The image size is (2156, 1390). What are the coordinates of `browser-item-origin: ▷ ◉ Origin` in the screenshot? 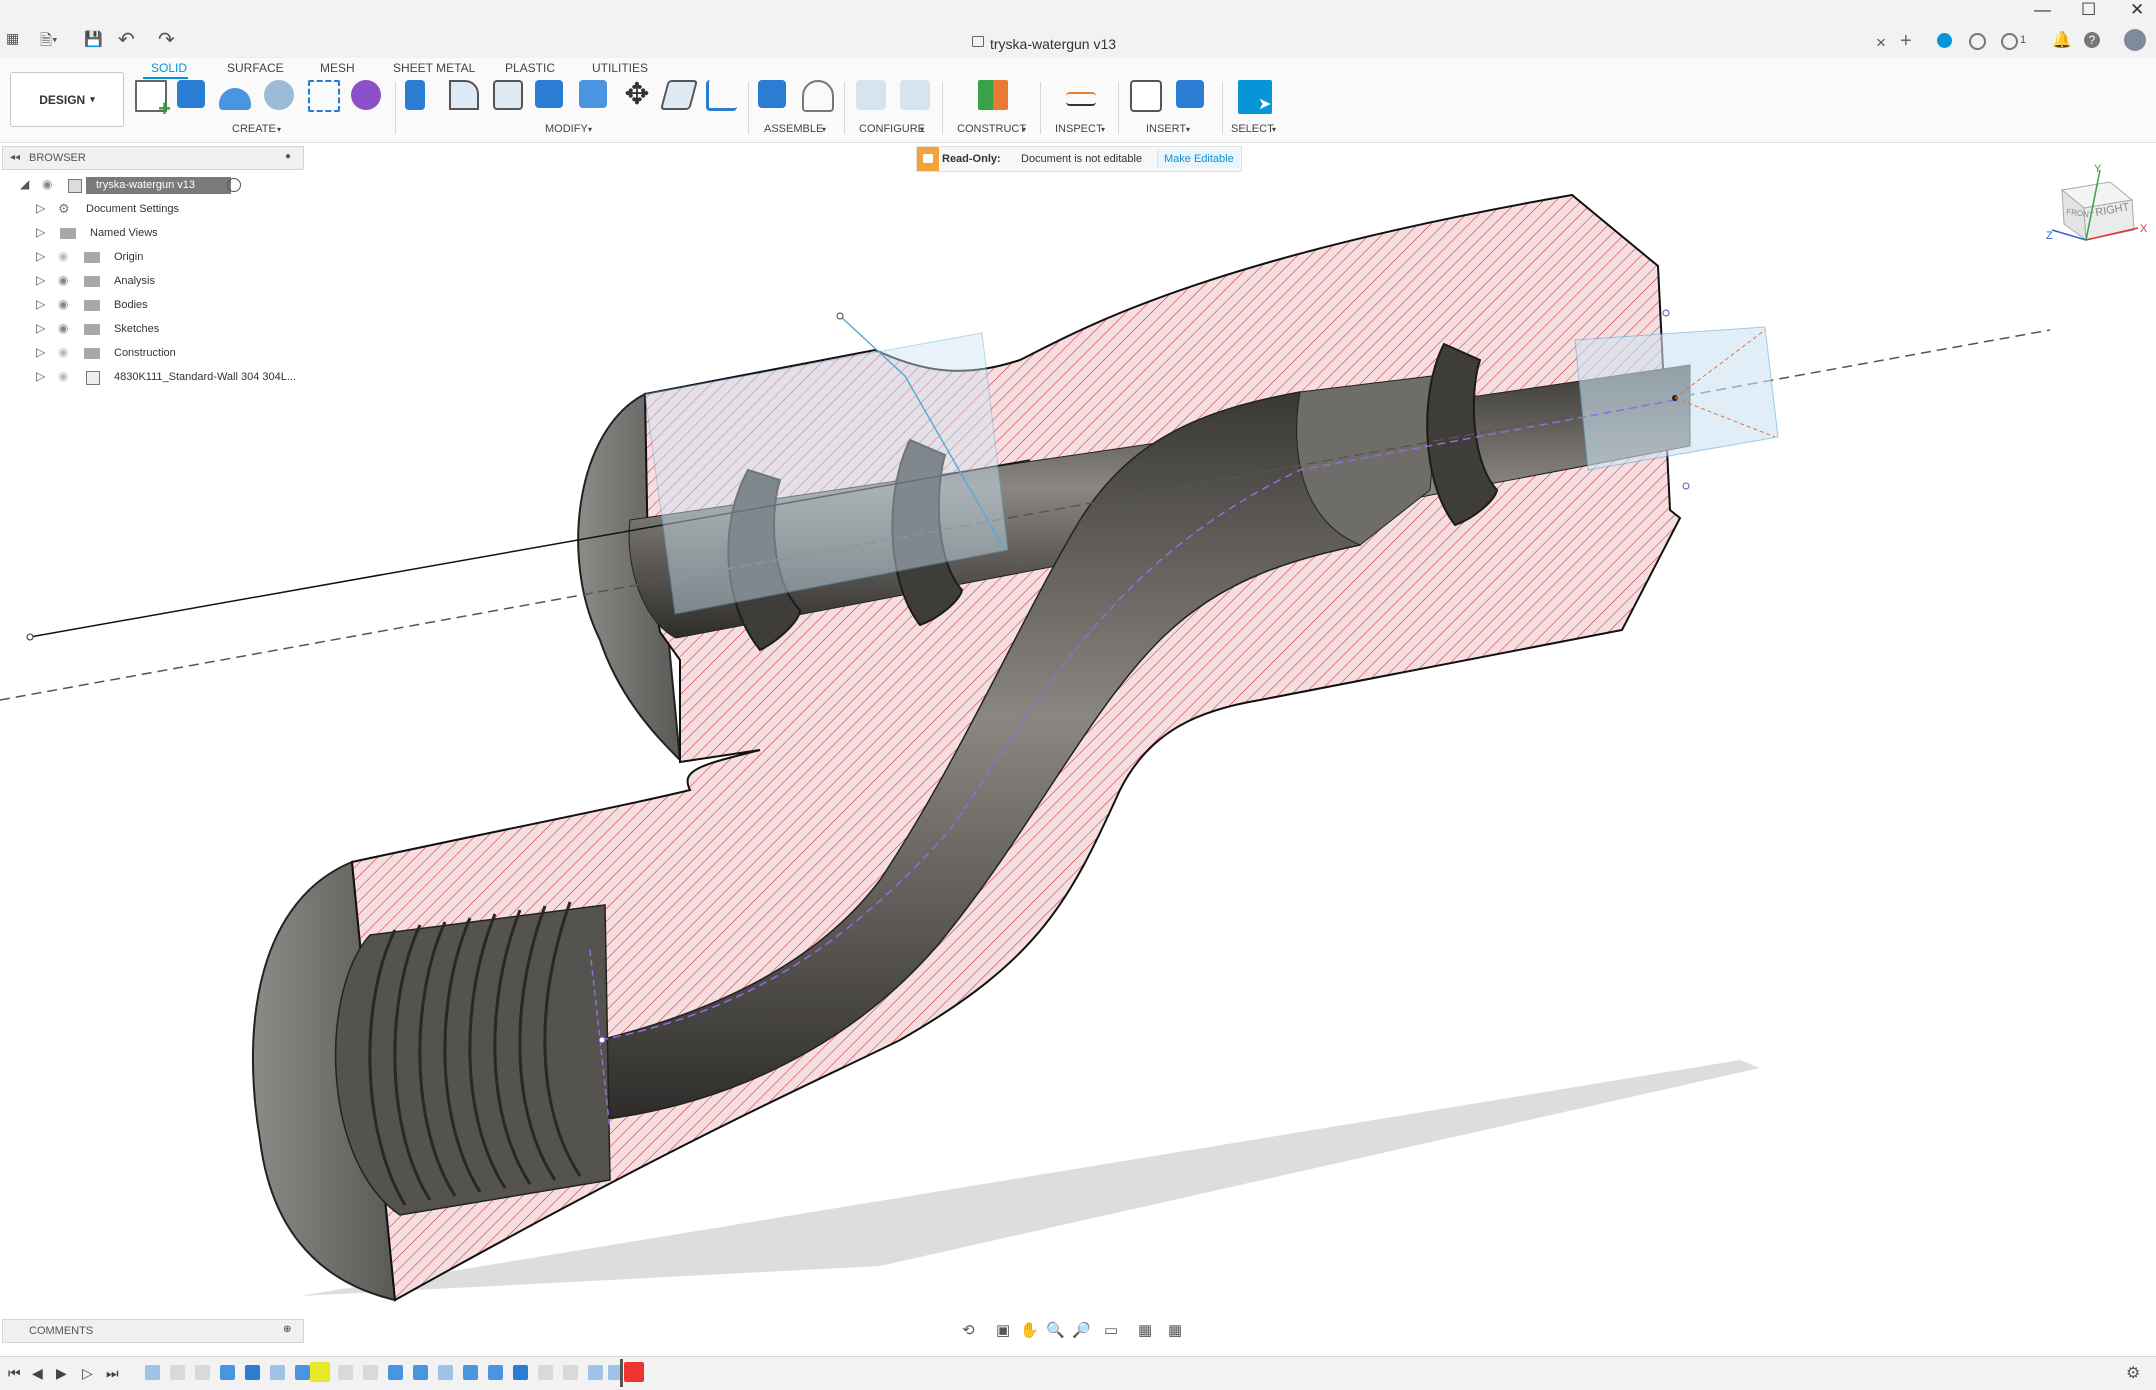 It's located at (150, 258).